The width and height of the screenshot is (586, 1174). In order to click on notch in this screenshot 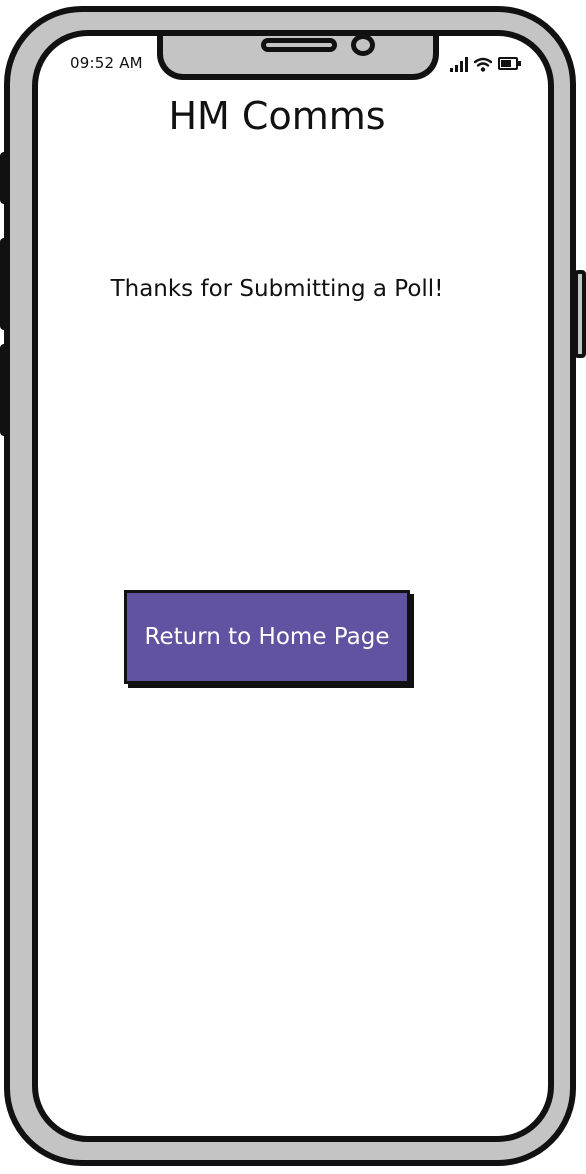, I will do `click(298, 58)`.